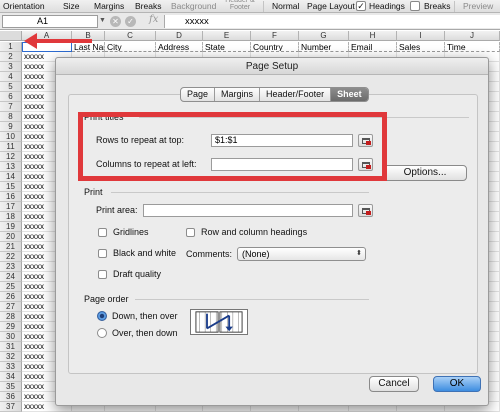 Image resolution: width=500 pixels, height=412 pixels. I want to click on size-button: Size, so click(71, 6).